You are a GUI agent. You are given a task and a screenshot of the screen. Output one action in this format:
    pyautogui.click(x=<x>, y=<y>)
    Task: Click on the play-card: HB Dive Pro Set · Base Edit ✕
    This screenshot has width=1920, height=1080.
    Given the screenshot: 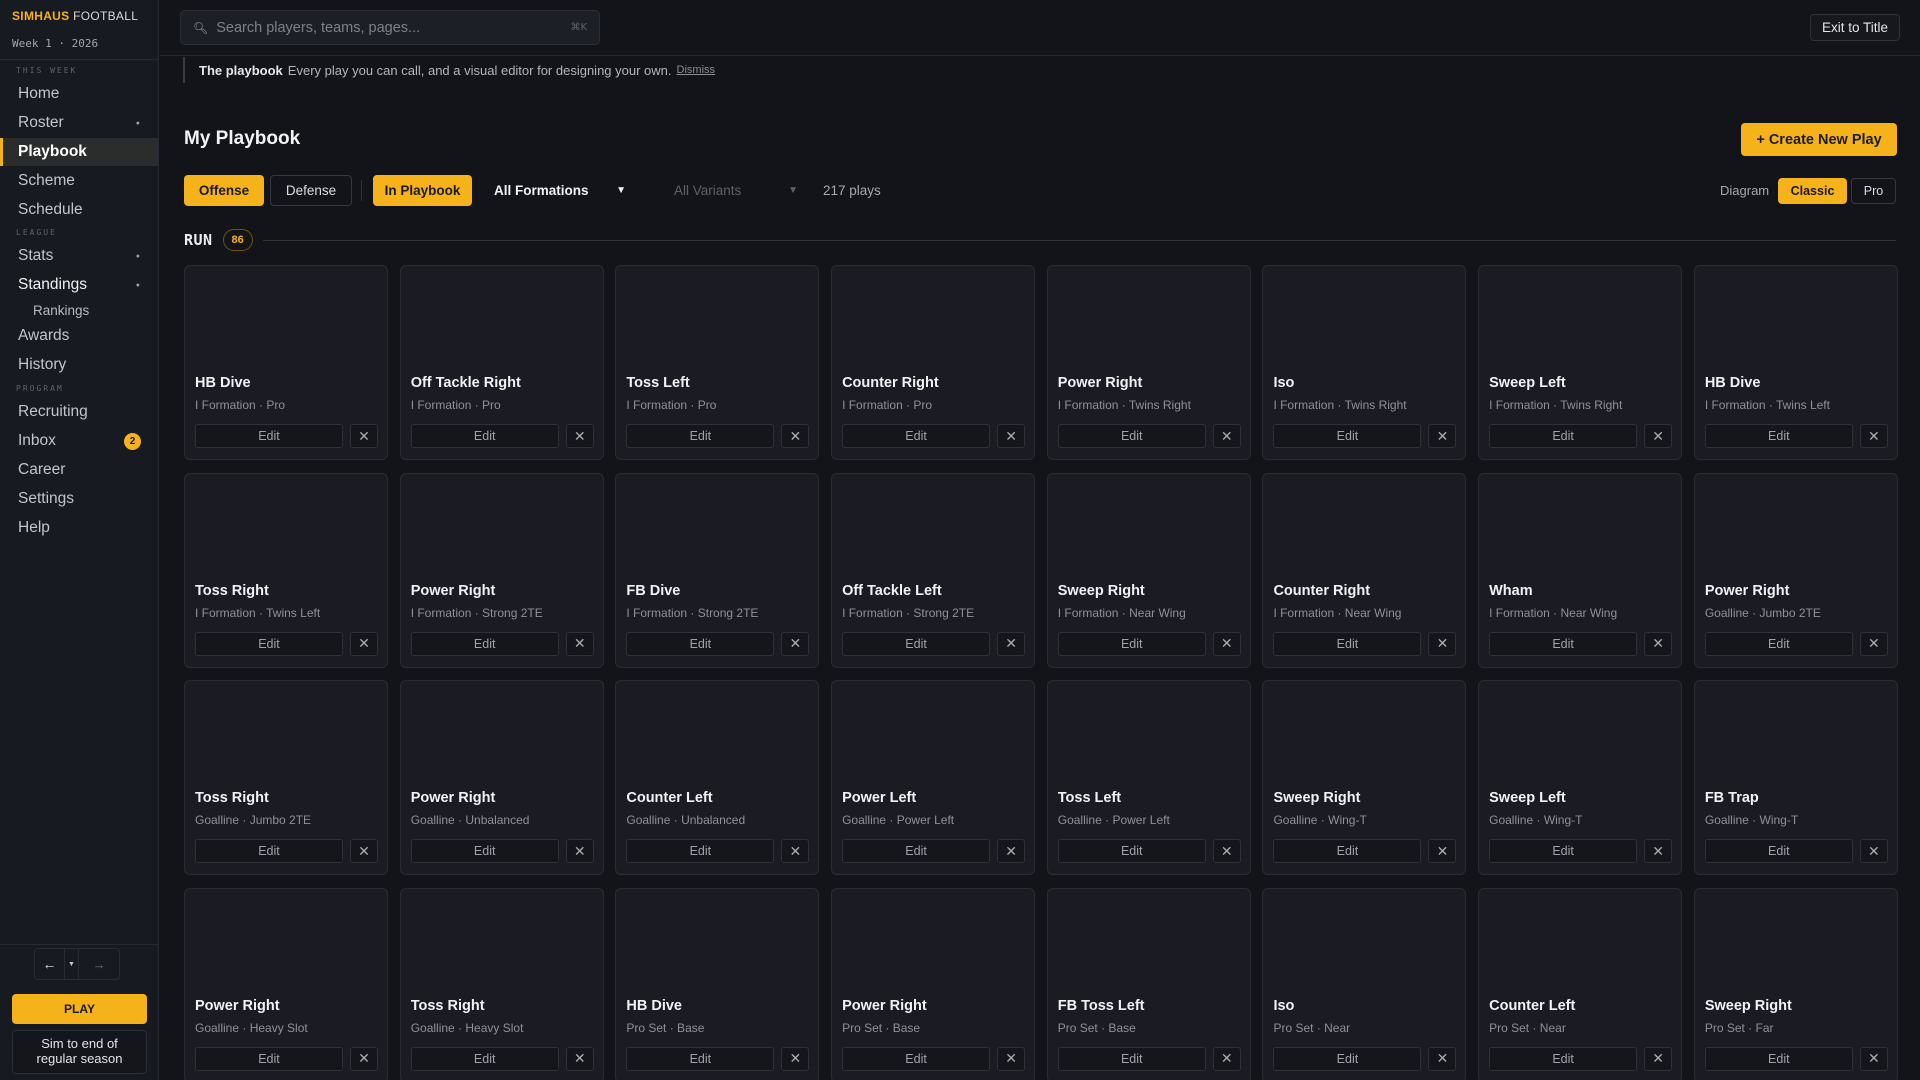 What is the action you would take?
    pyautogui.click(x=717, y=983)
    